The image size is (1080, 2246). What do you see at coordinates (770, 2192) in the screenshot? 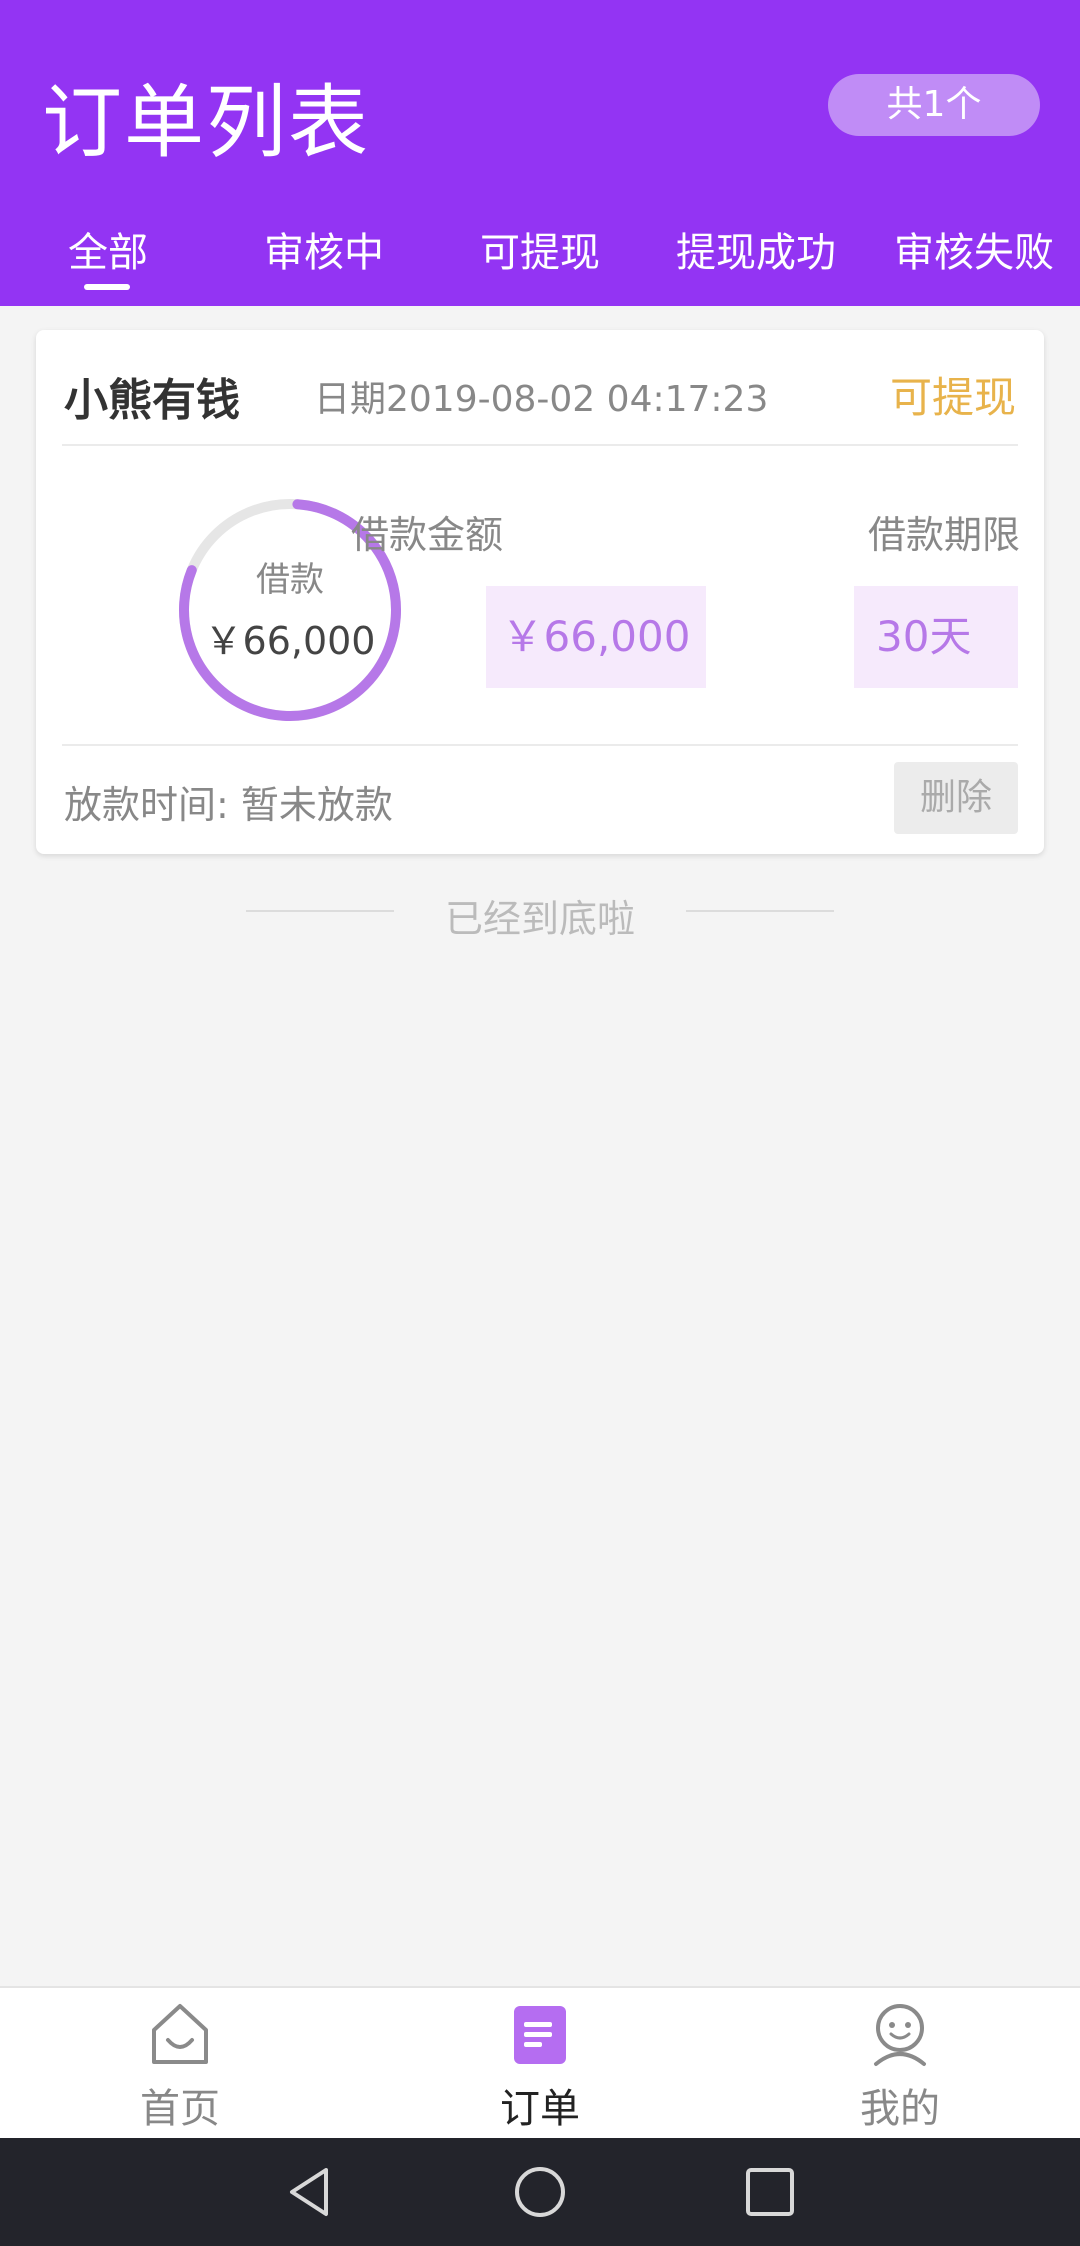
I see `recents-square-icon` at bounding box center [770, 2192].